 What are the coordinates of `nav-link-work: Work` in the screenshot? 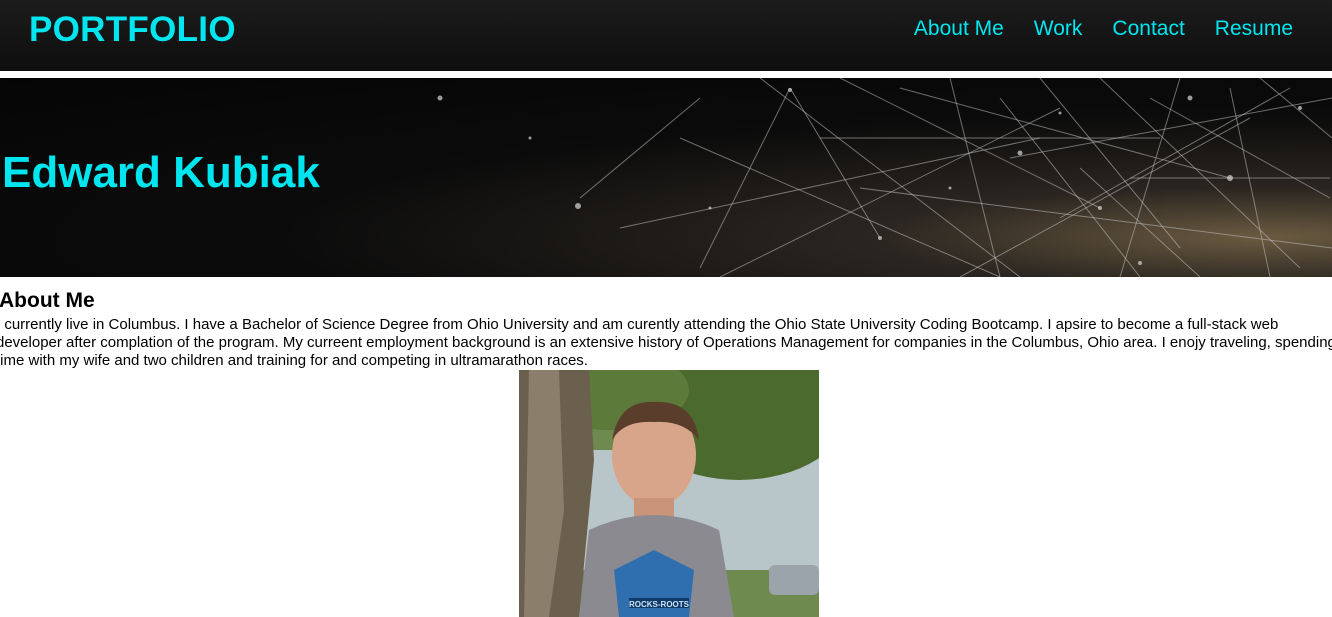 It's located at (1058, 29).